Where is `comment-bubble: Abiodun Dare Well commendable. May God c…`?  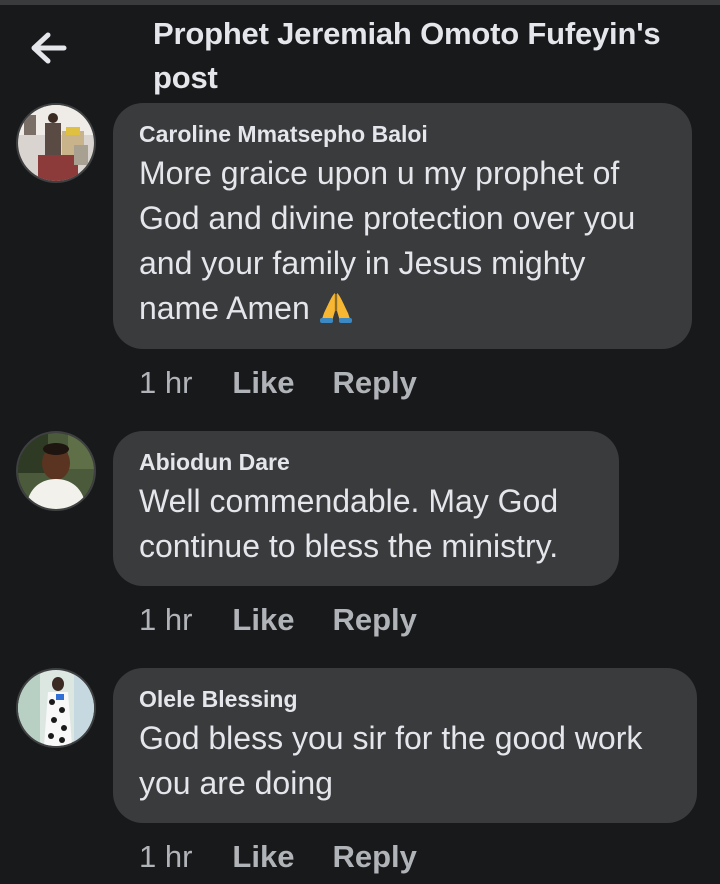 comment-bubble: Abiodun Dare Well commendable. May God c… is located at coordinates (366, 508).